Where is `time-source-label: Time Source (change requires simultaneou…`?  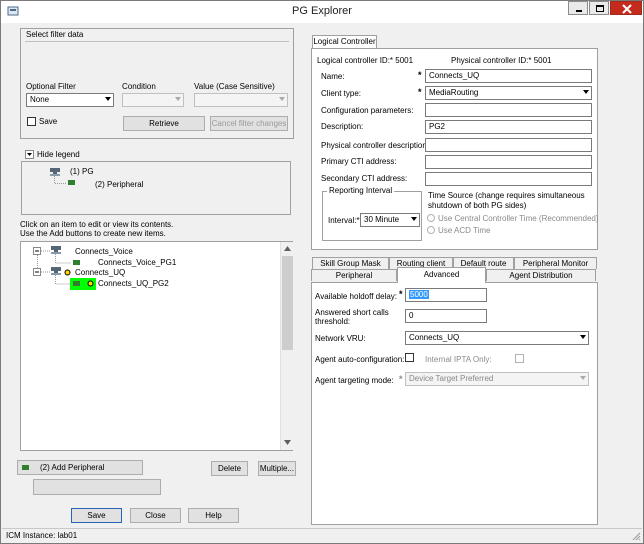 time-source-label: Time Source (change requires simultaneou… is located at coordinates (506, 200).